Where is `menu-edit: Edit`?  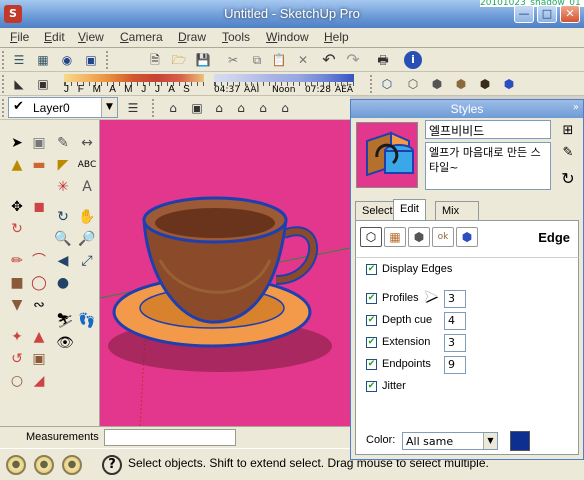
menu-edit: Edit is located at coordinates (54, 37).